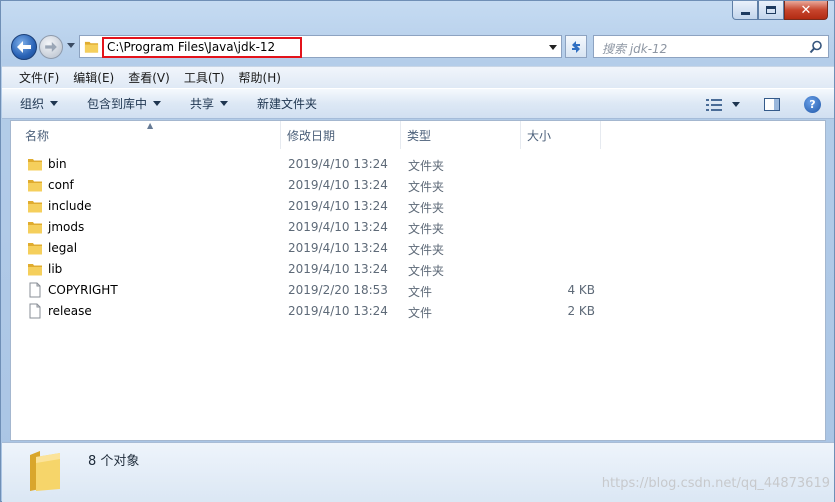 This screenshot has height=502, width=835. I want to click on file-row: legal 2019/4/10 13:24 文件夹, so click(315, 248).